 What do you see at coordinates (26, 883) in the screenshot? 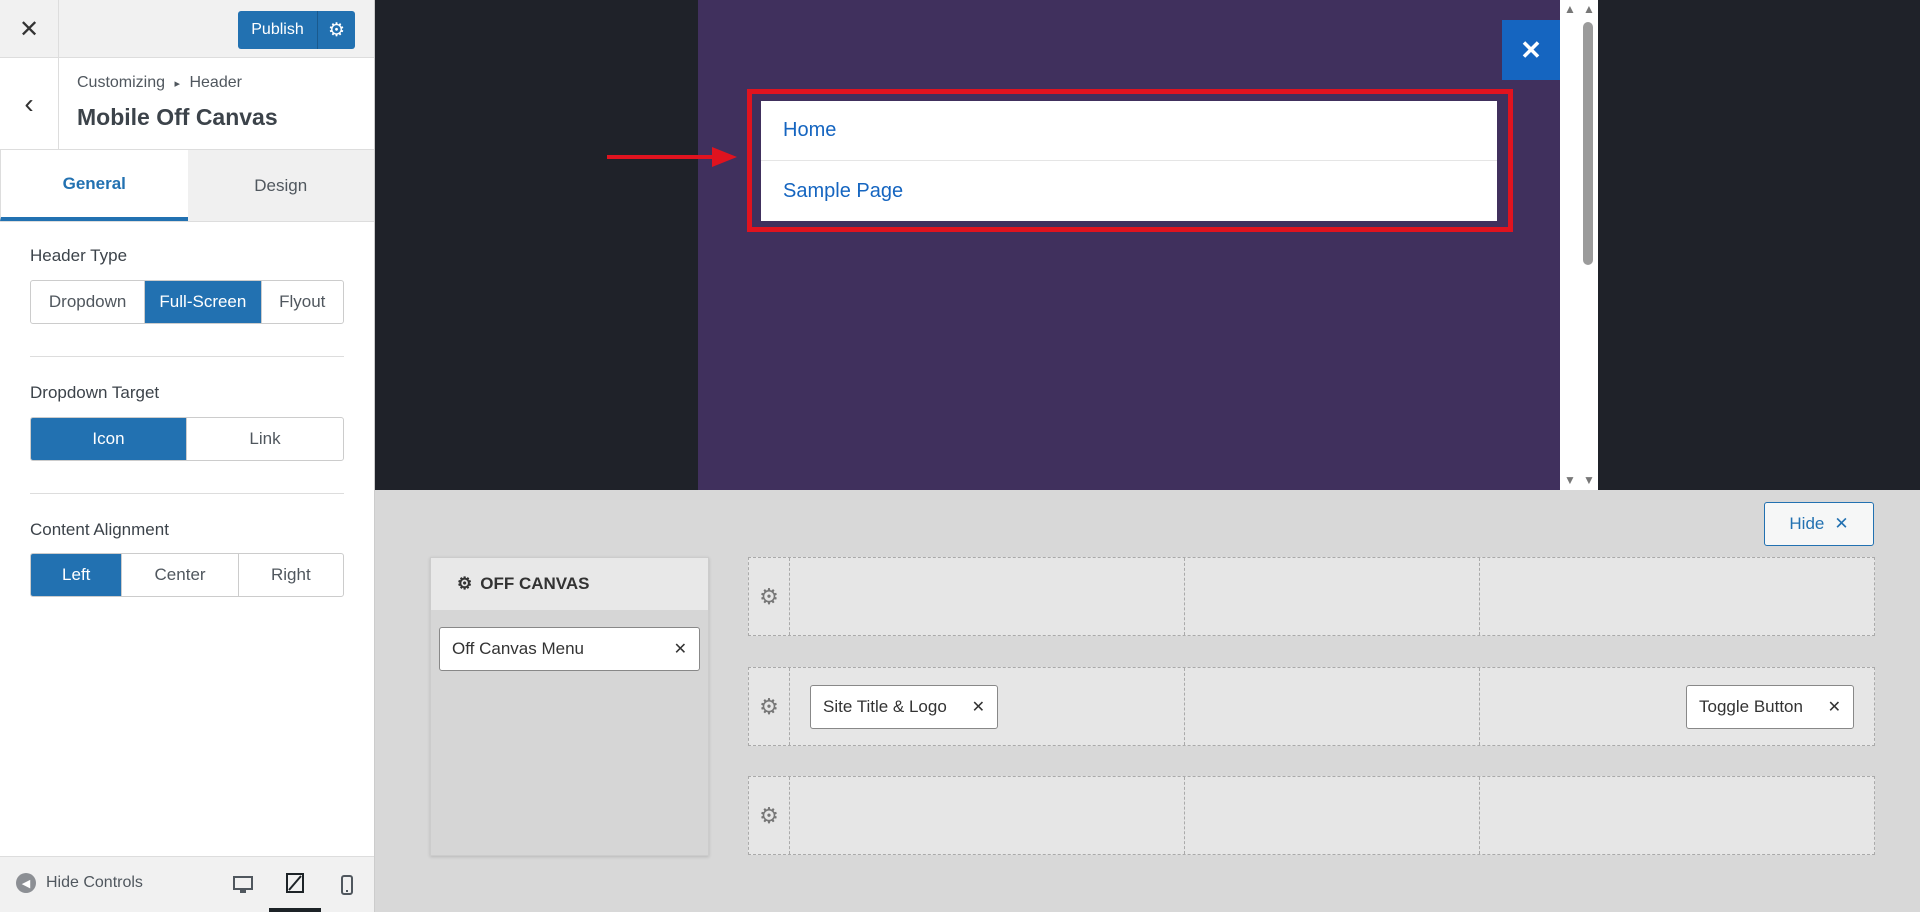
I see `collapse-icon: ◀` at bounding box center [26, 883].